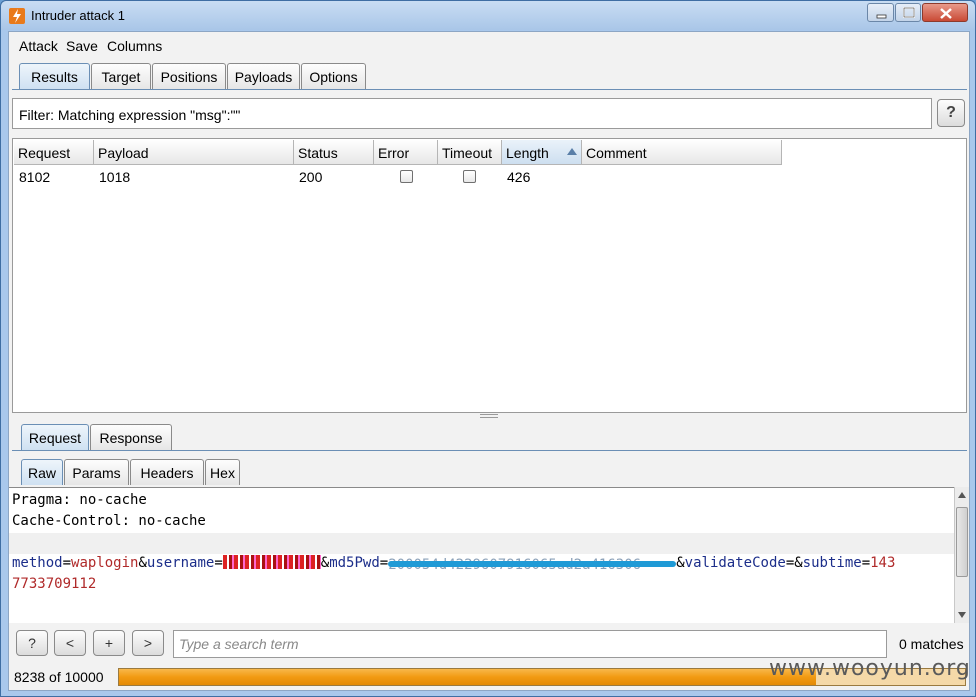 The width and height of the screenshot is (976, 697). What do you see at coordinates (54, 152) in the screenshot?
I see `column-header-request: Request` at bounding box center [54, 152].